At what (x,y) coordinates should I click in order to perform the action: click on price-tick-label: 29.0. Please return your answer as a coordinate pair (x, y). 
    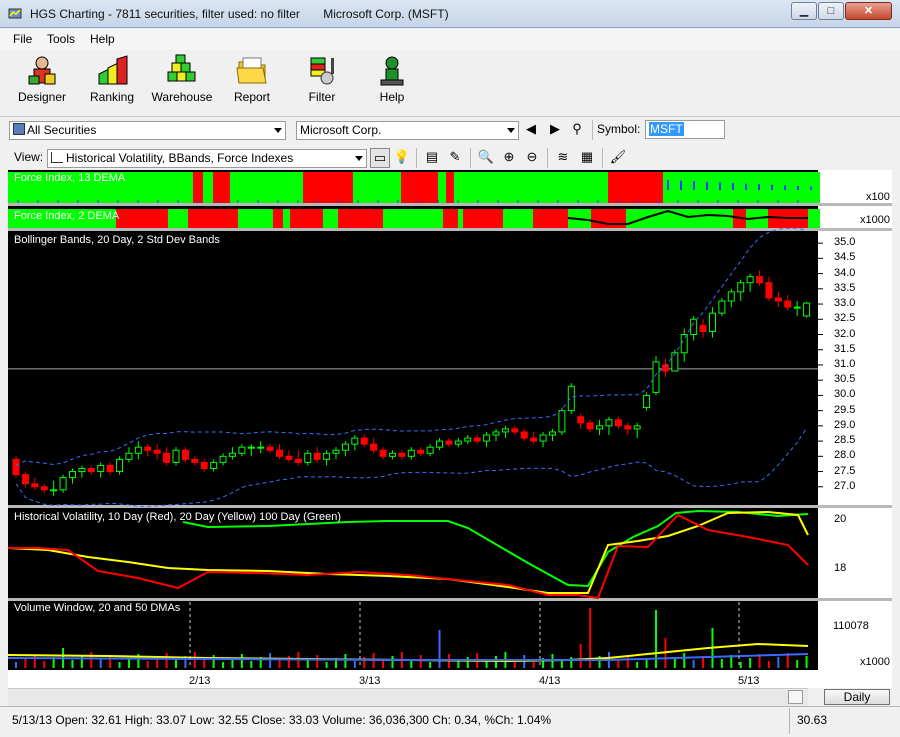
    Looking at the image, I should click on (845, 424).